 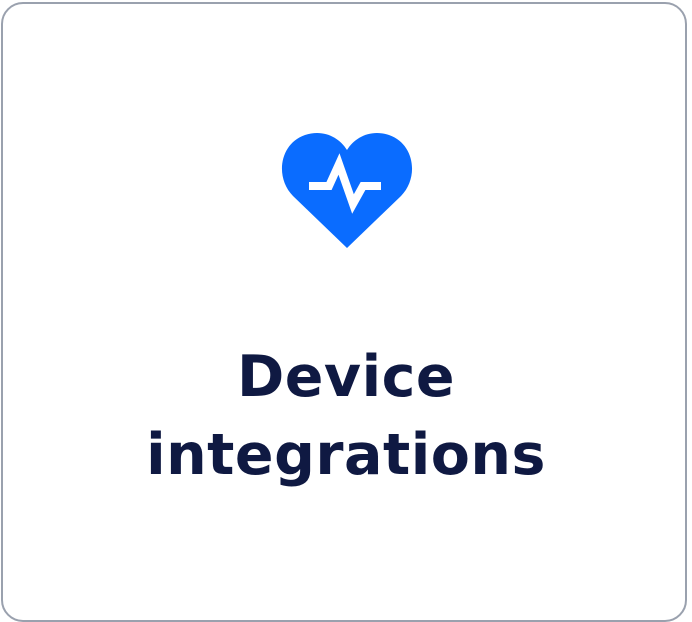 I want to click on heart-pulse-icon, so click(x=347, y=190).